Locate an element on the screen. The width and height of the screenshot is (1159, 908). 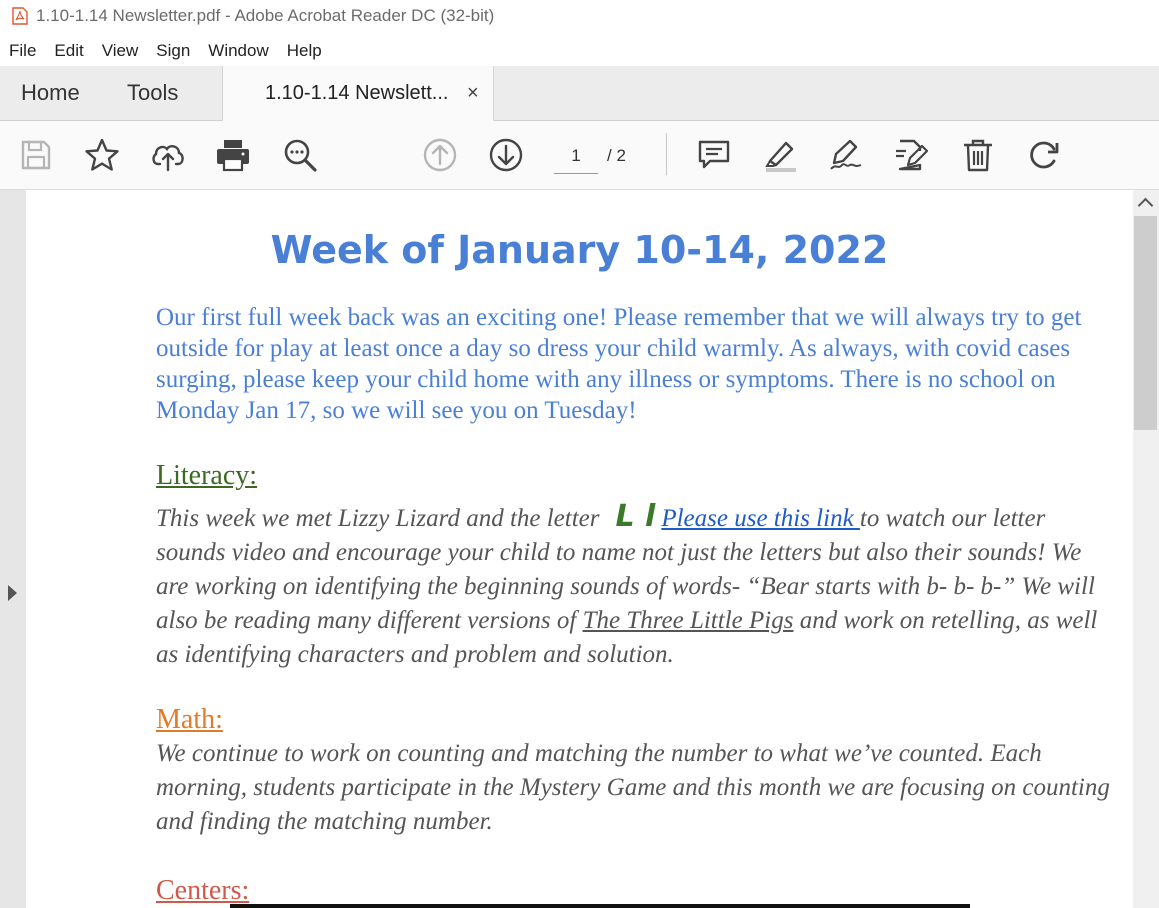
star-icon is located at coordinates (102, 154).